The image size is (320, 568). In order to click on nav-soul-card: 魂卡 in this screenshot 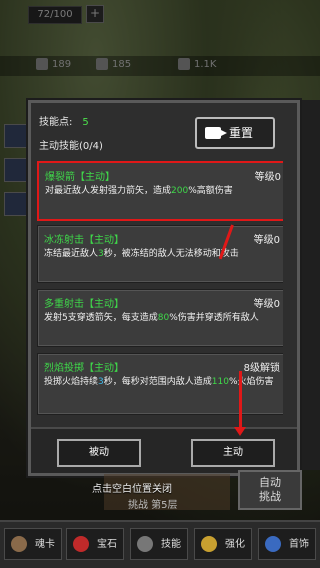, I will do `click(33, 544)`.